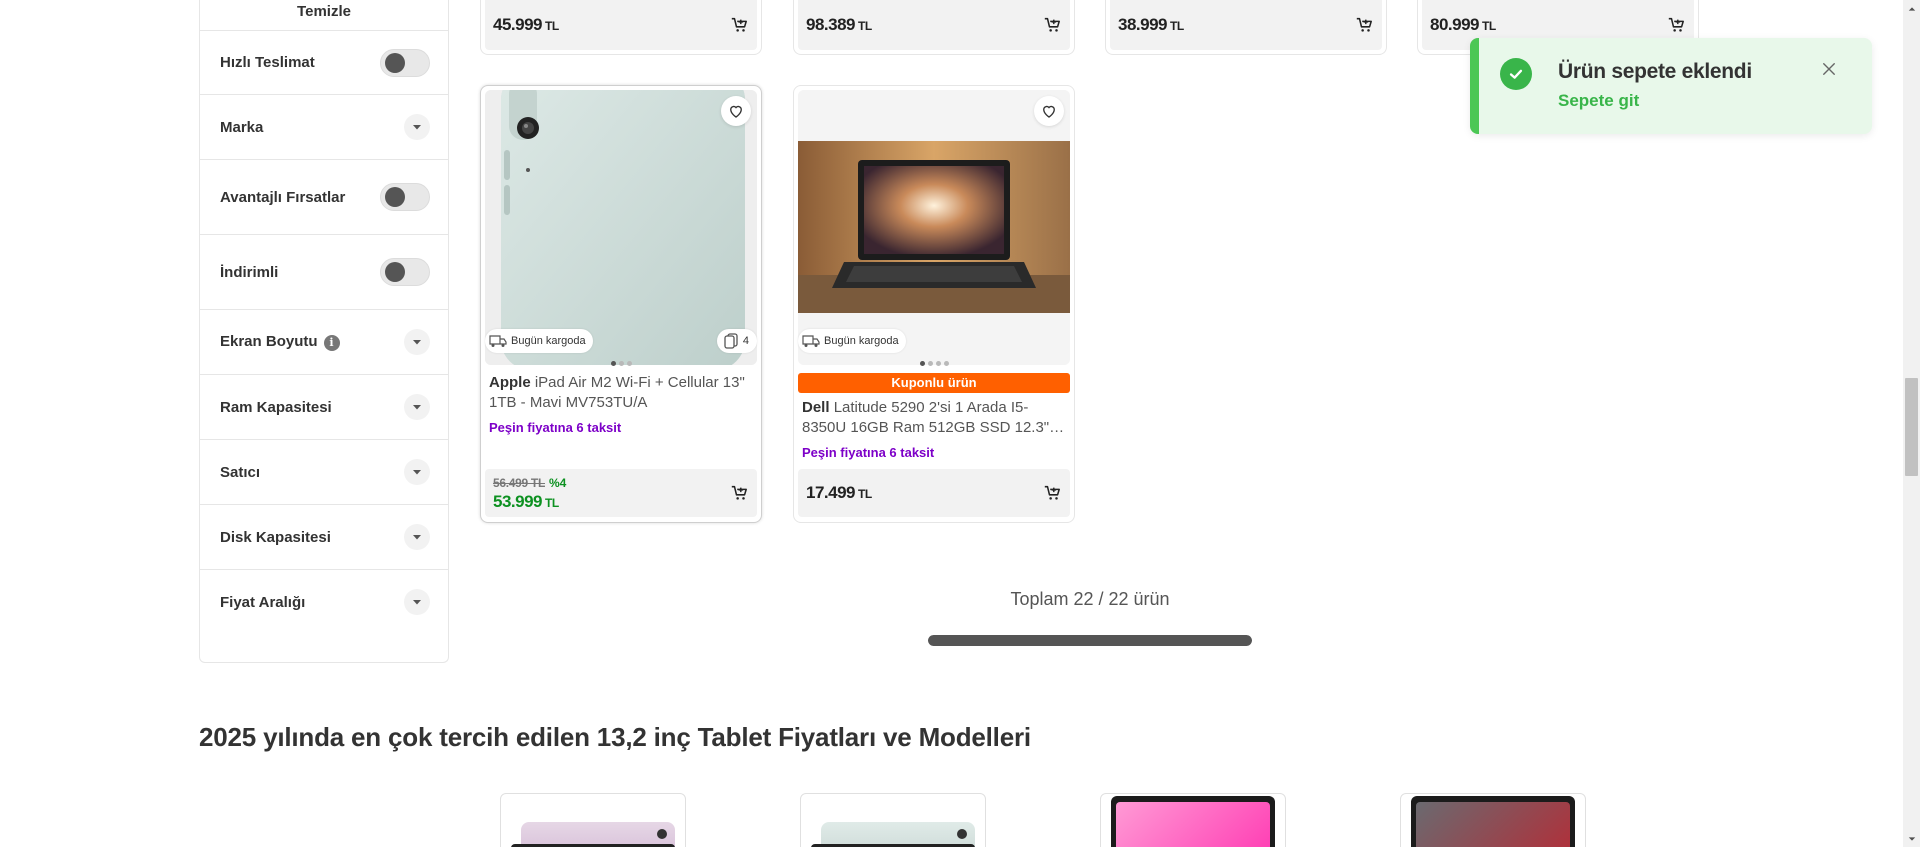 This screenshot has height=847, width=1920. Describe the element at coordinates (331, 342) in the screenshot. I see `info-icon: i` at that location.